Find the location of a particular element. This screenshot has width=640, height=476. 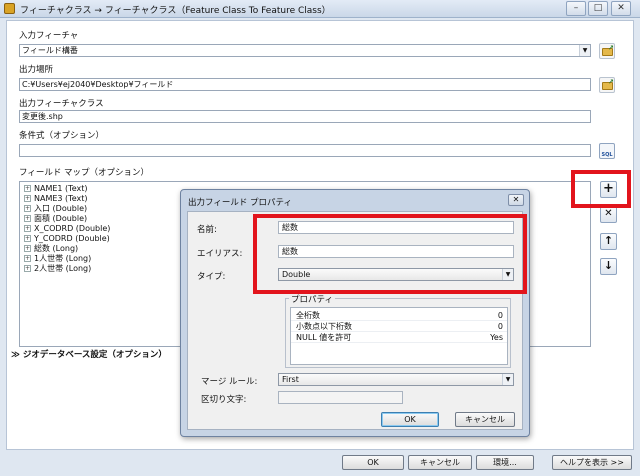

delimiter-label: 区切り文字: is located at coordinates (224, 400).